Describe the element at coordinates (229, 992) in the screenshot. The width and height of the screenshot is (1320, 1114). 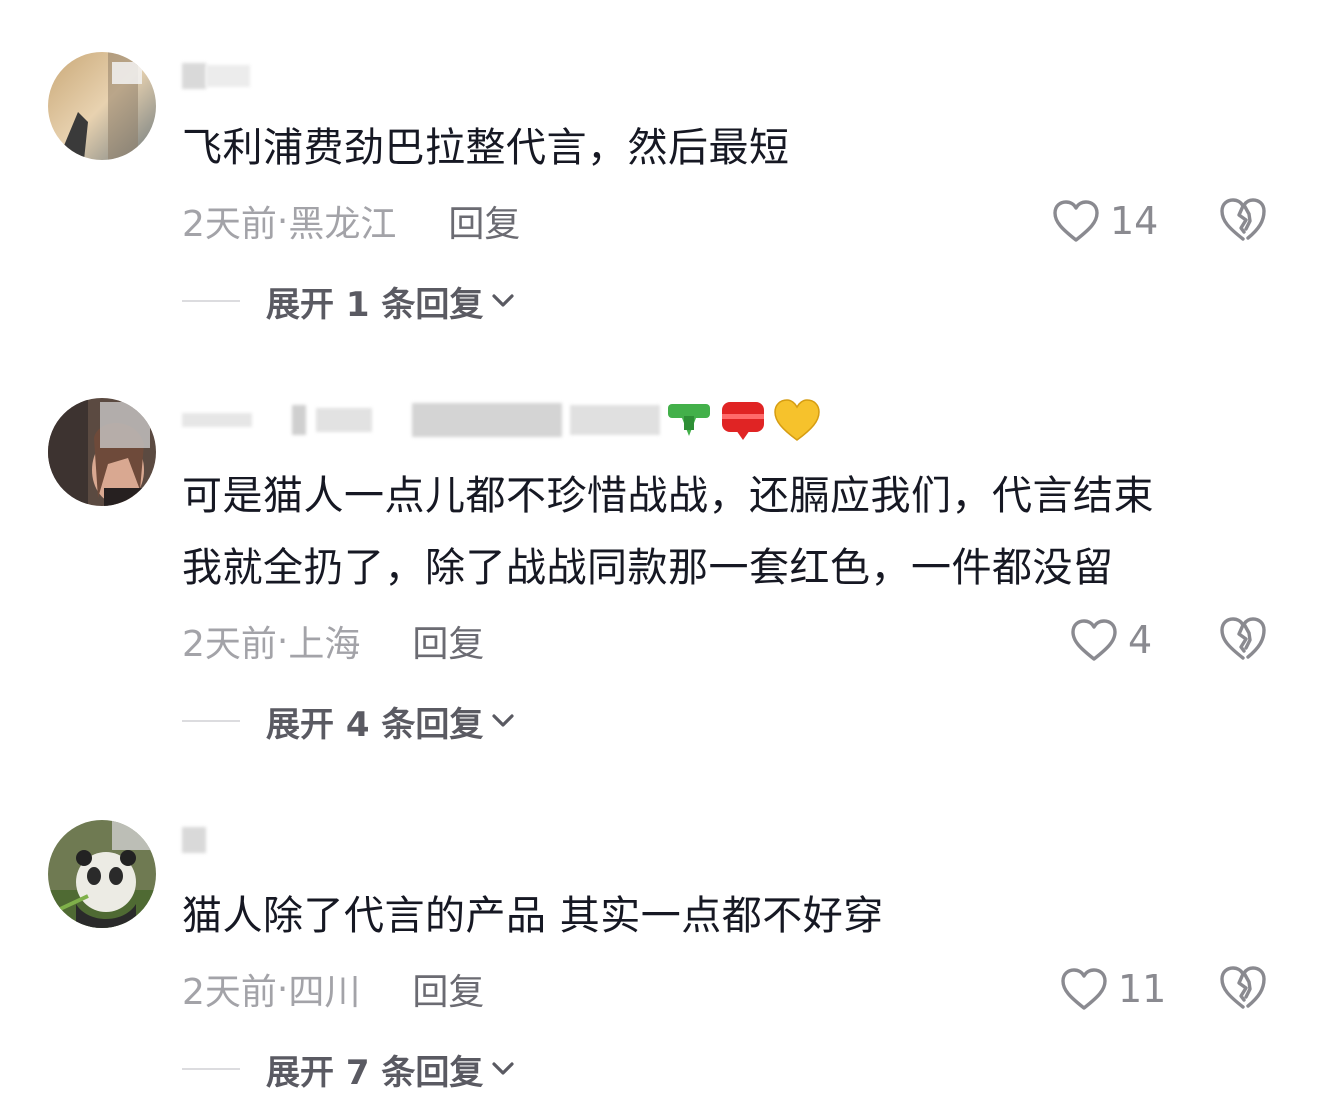
I see `comment-time: 2天前` at that location.